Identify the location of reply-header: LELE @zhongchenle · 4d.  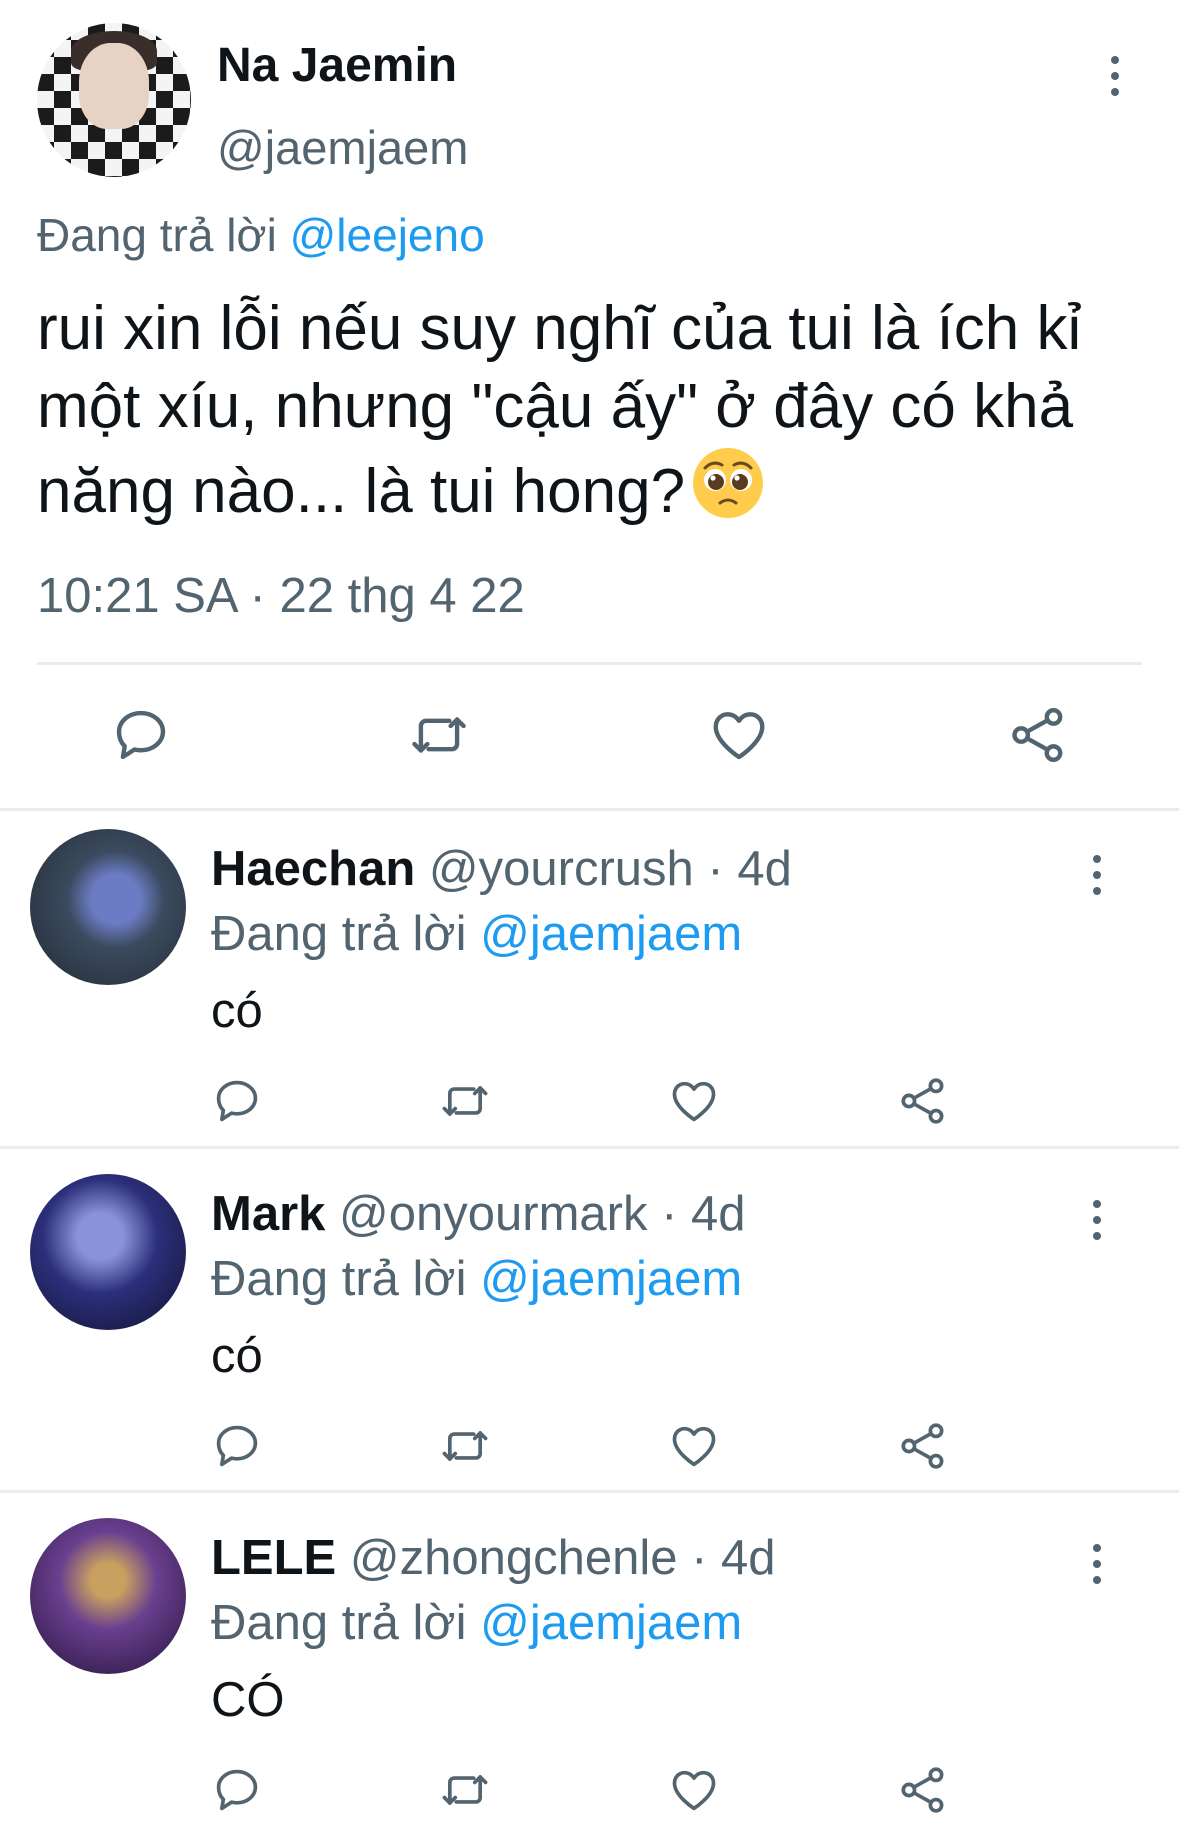
(493, 1558).